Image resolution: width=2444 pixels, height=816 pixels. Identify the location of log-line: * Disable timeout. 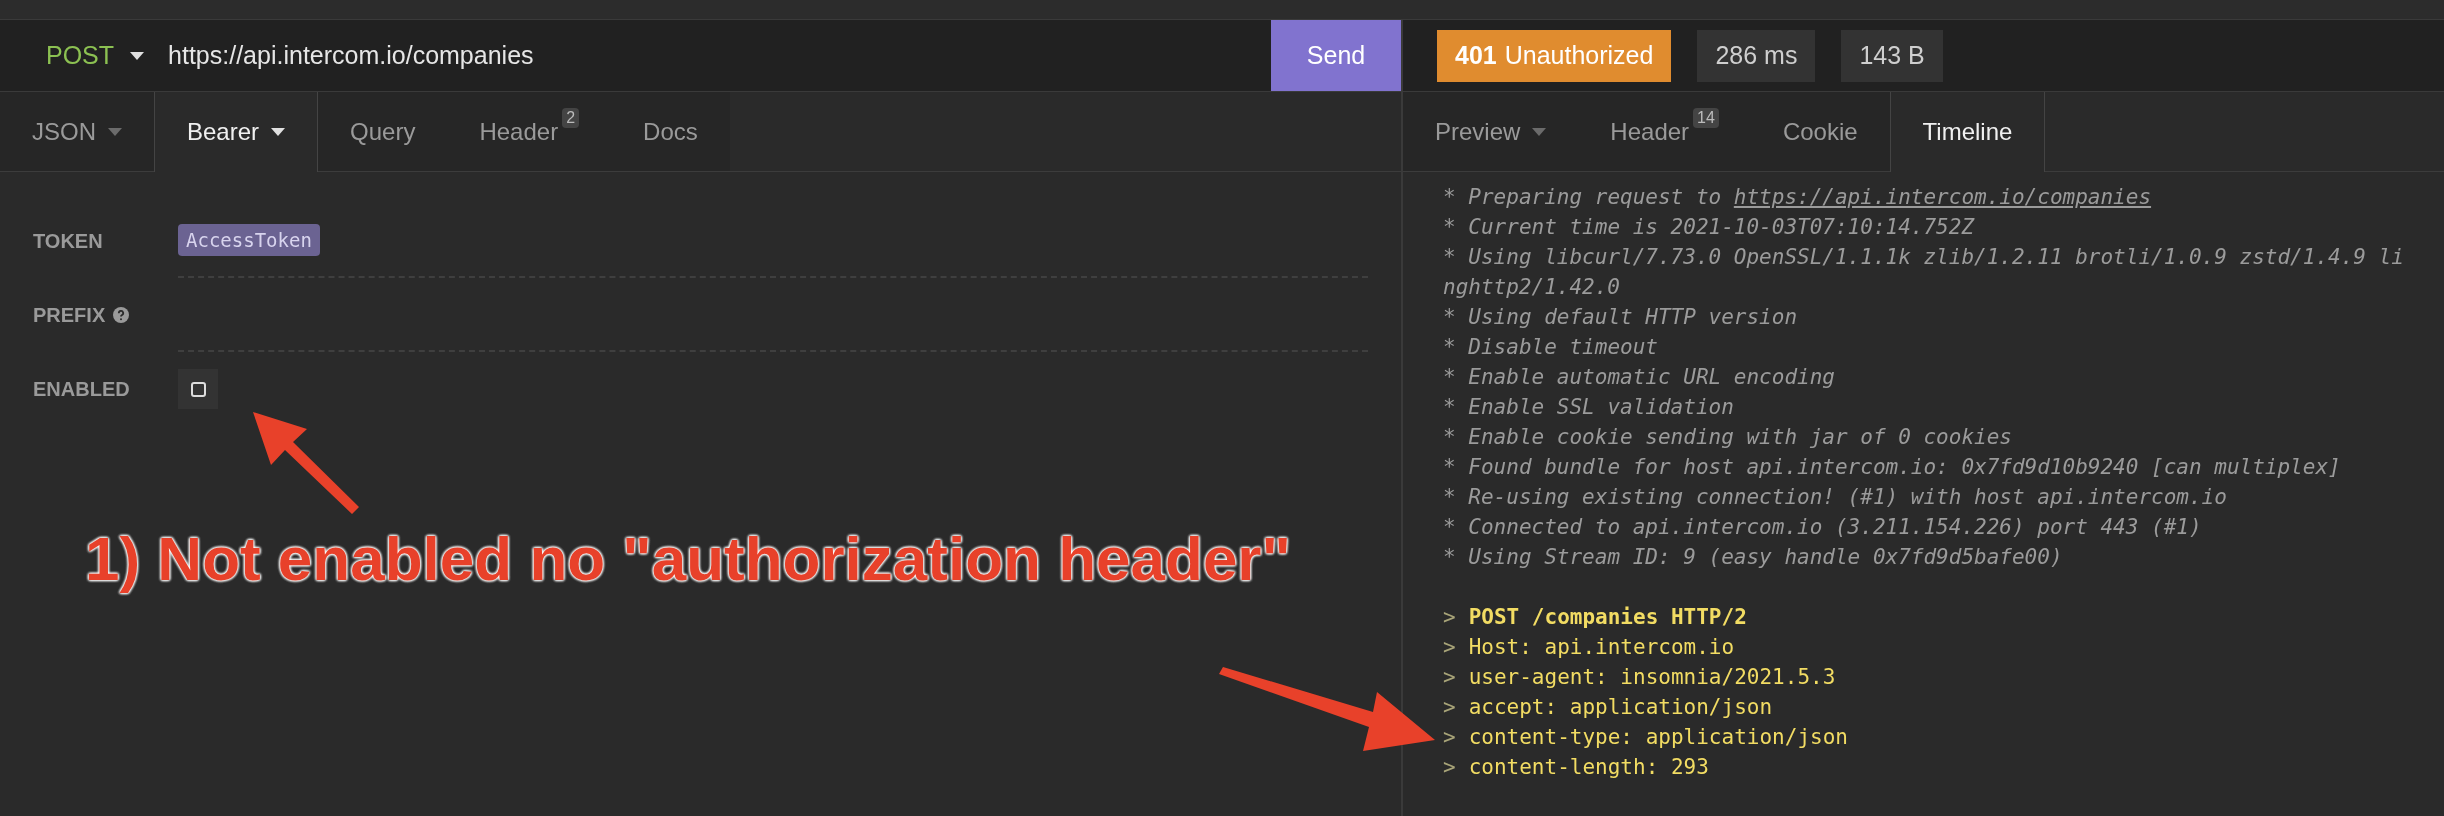
(1551, 347).